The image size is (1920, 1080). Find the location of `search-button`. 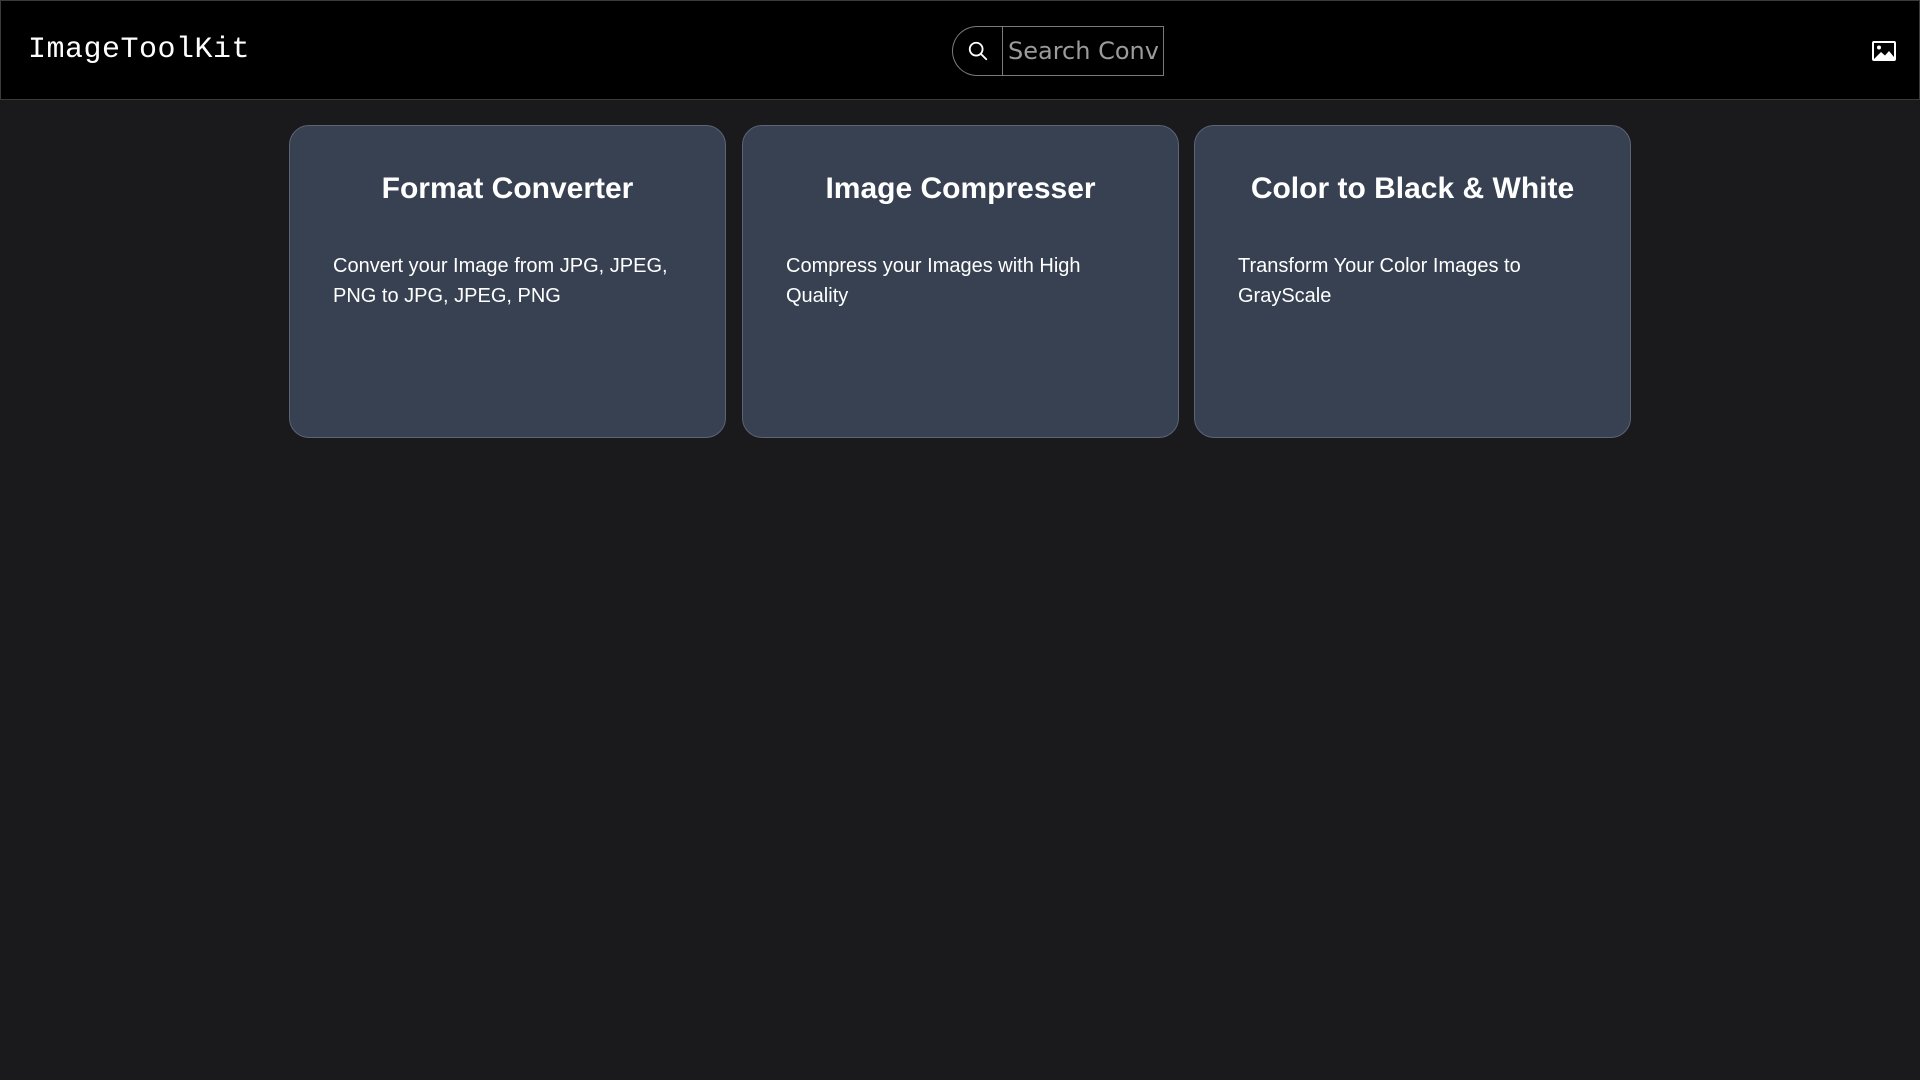

search-button is located at coordinates (977, 51).